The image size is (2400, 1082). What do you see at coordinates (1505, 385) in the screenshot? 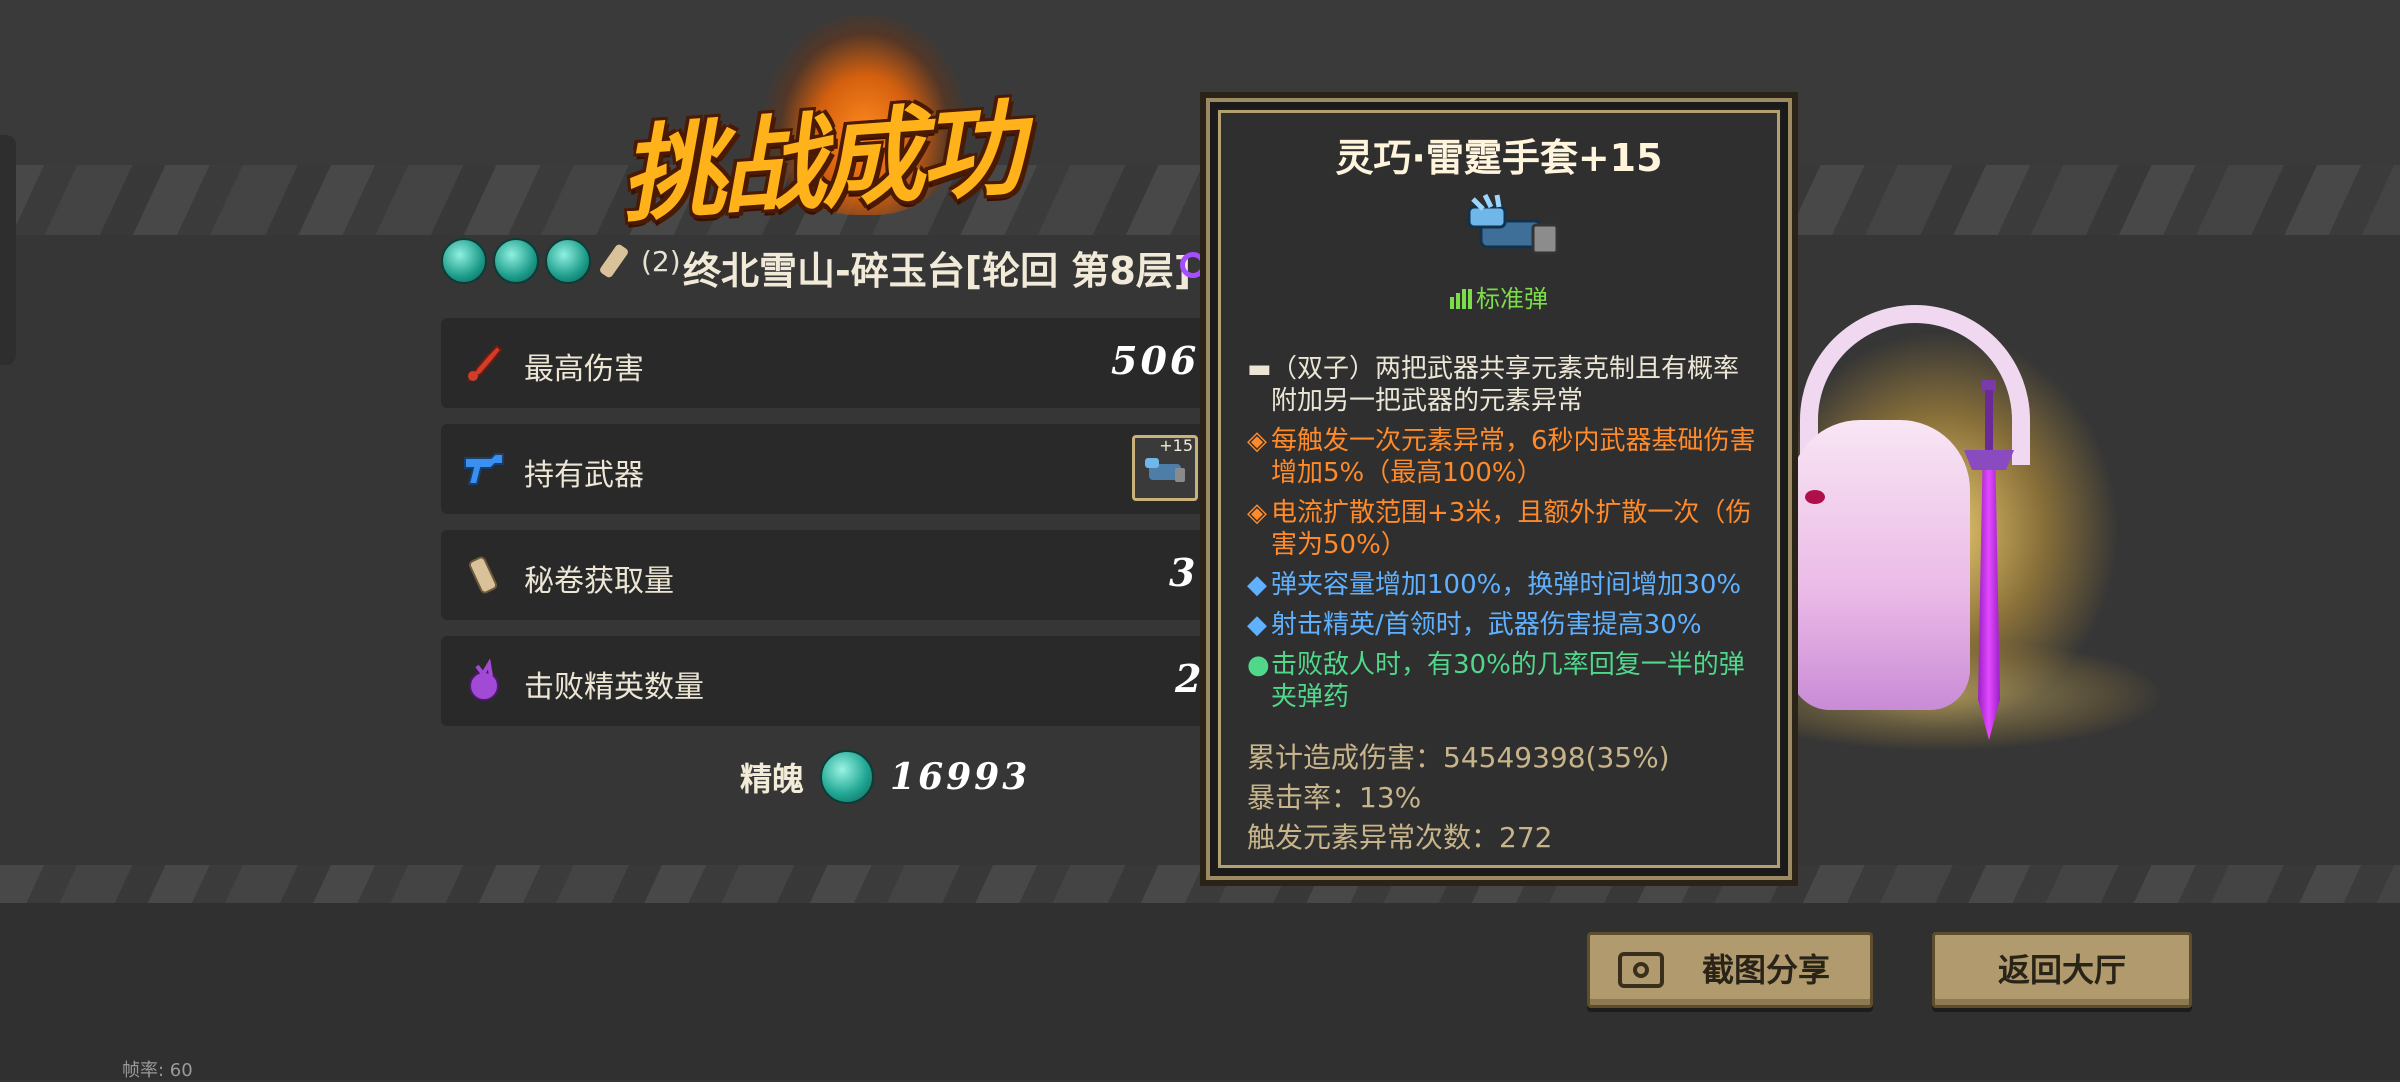
I see `effect-text: （双子）两把武器共享元素克制且有概率附加另一把武器的元素异常` at bounding box center [1505, 385].